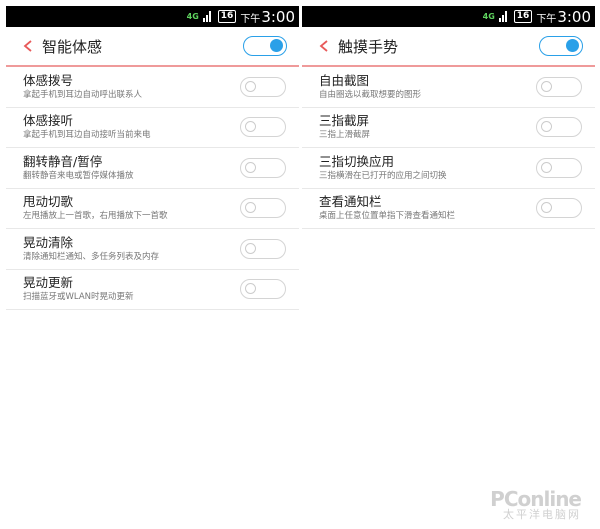 Image resolution: width=600 pixels, height=529 pixels. Describe the element at coordinates (83, 94) in the screenshot. I see `settings-row-description: 拿起手机到耳边自动呼出联系人` at that location.